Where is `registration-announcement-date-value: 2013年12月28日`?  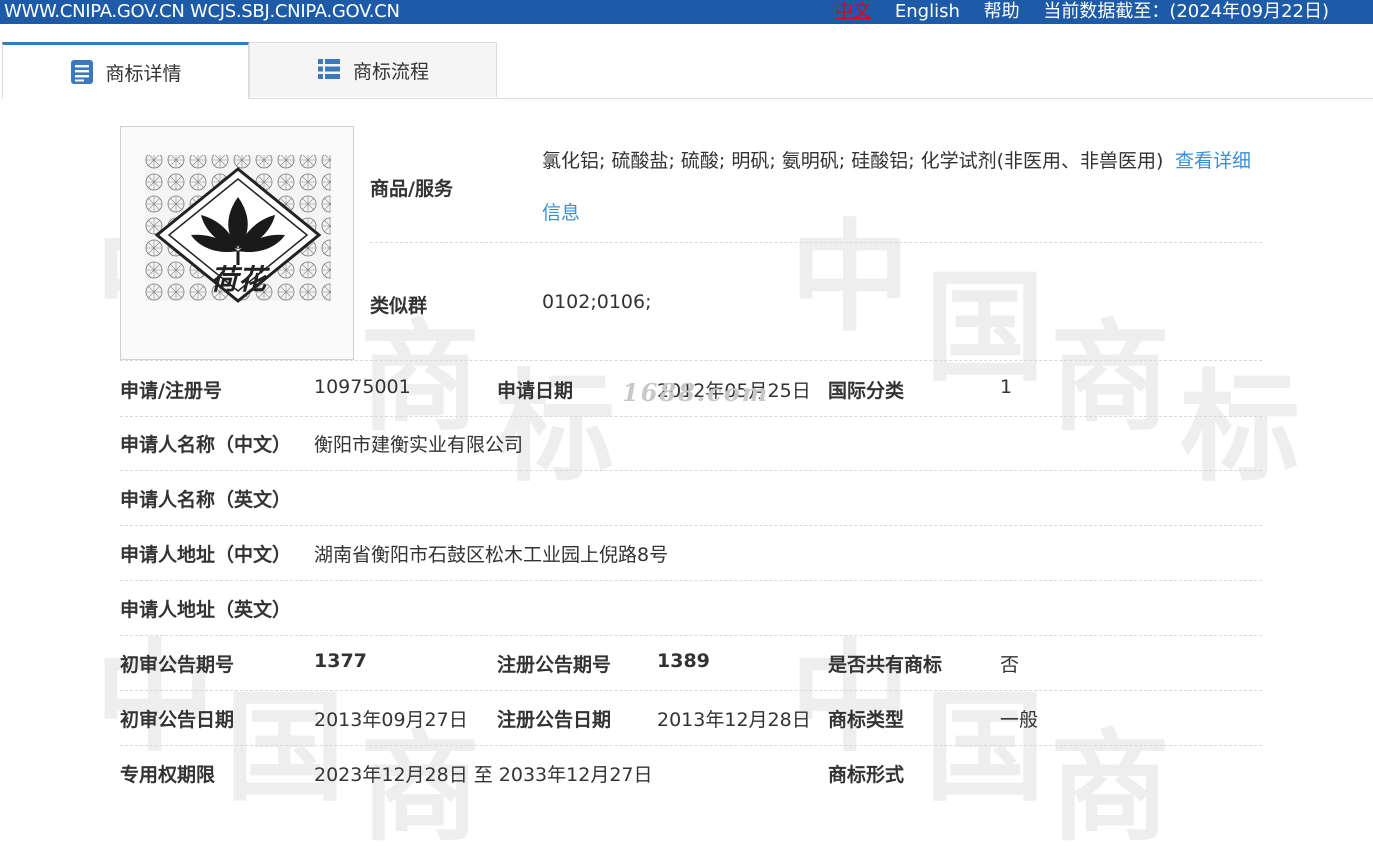 registration-announcement-date-value: 2013年12月28日 is located at coordinates (734, 720).